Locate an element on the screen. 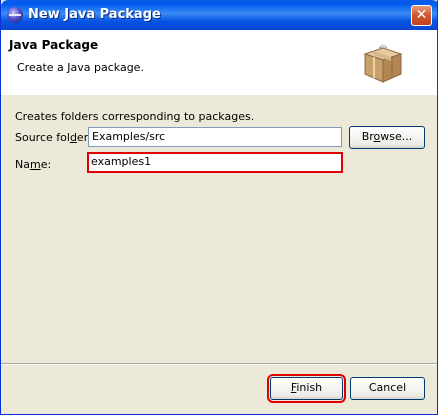 The image size is (438, 415). banner-description: Create a Java package. is located at coordinates (80, 67).